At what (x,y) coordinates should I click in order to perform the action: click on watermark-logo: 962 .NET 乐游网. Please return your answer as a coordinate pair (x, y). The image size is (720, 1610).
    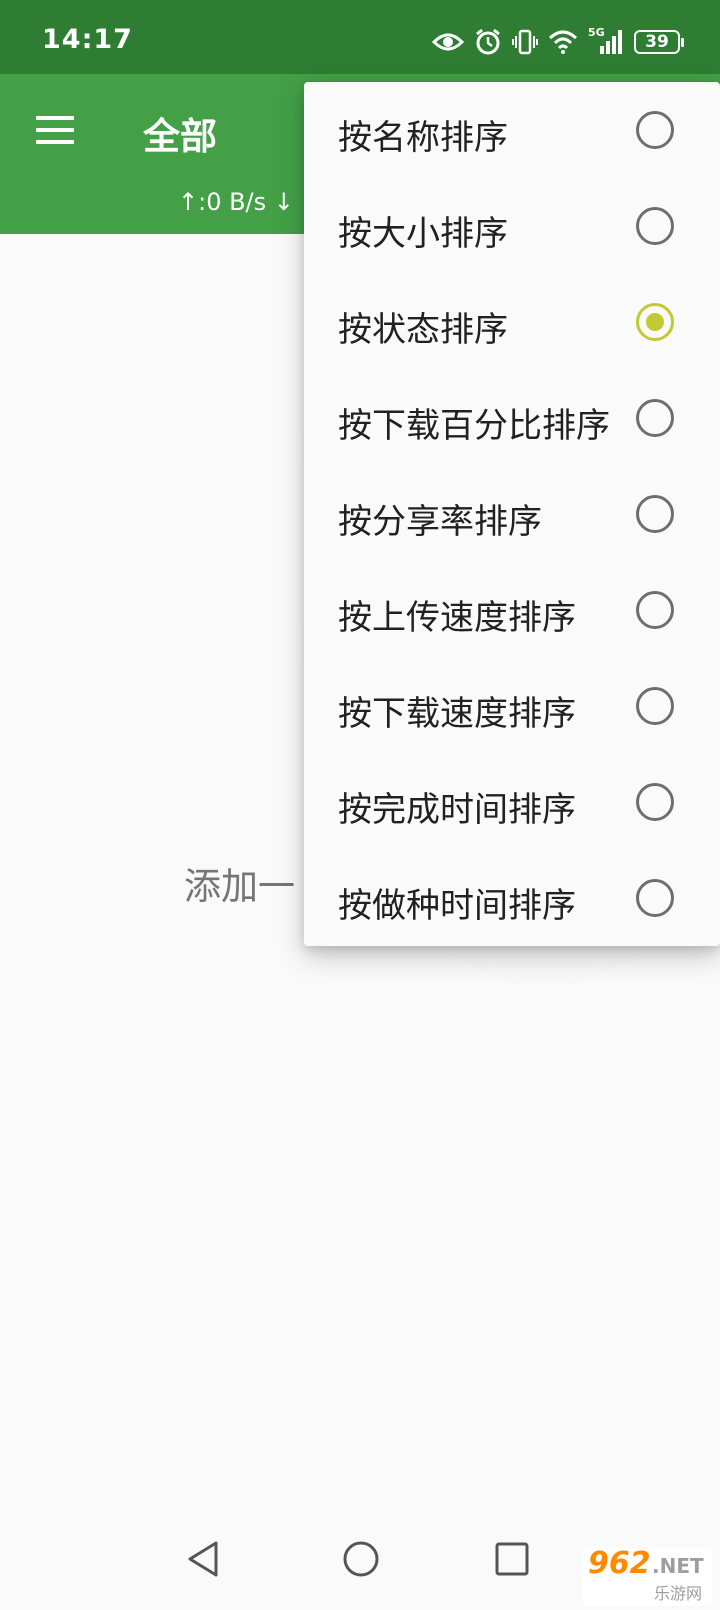
    Looking at the image, I should click on (647, 1576).